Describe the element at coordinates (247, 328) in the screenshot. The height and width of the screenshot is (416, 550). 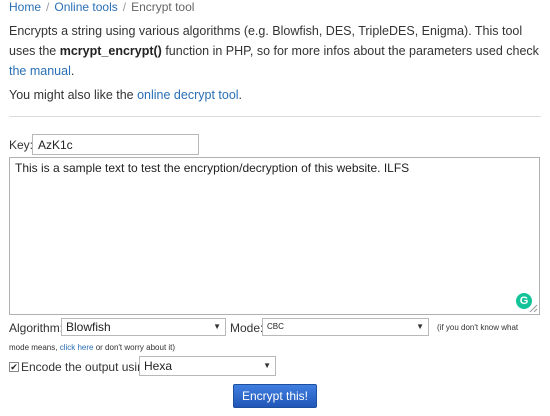
I see `mode-label: Mode:` at that location.